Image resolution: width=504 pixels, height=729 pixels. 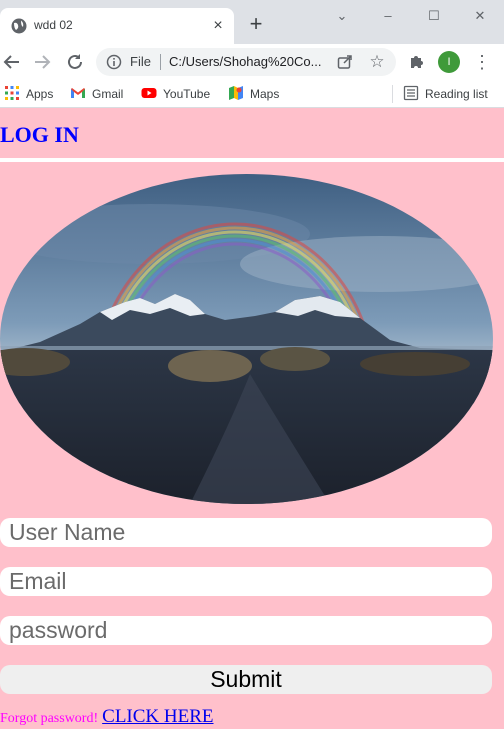 I want to click on reading-list-button: Reading list, so click(x=445, y=94).